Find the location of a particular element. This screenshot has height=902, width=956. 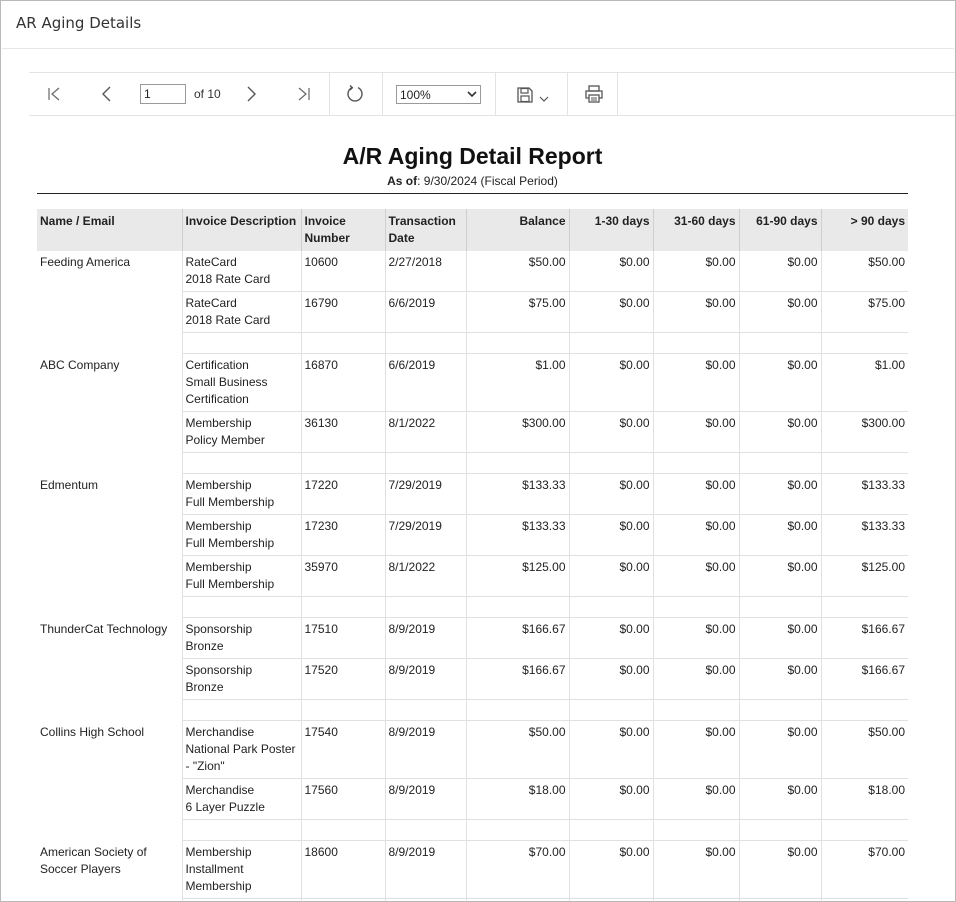

description-line: Policy Member is located at coordinates (225, 440).